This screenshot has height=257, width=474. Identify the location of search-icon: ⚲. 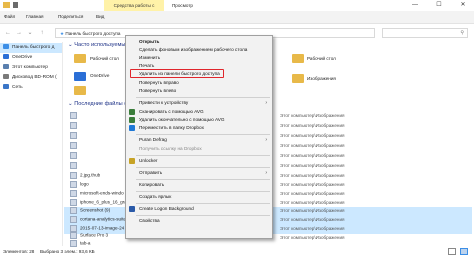
(462, 33).